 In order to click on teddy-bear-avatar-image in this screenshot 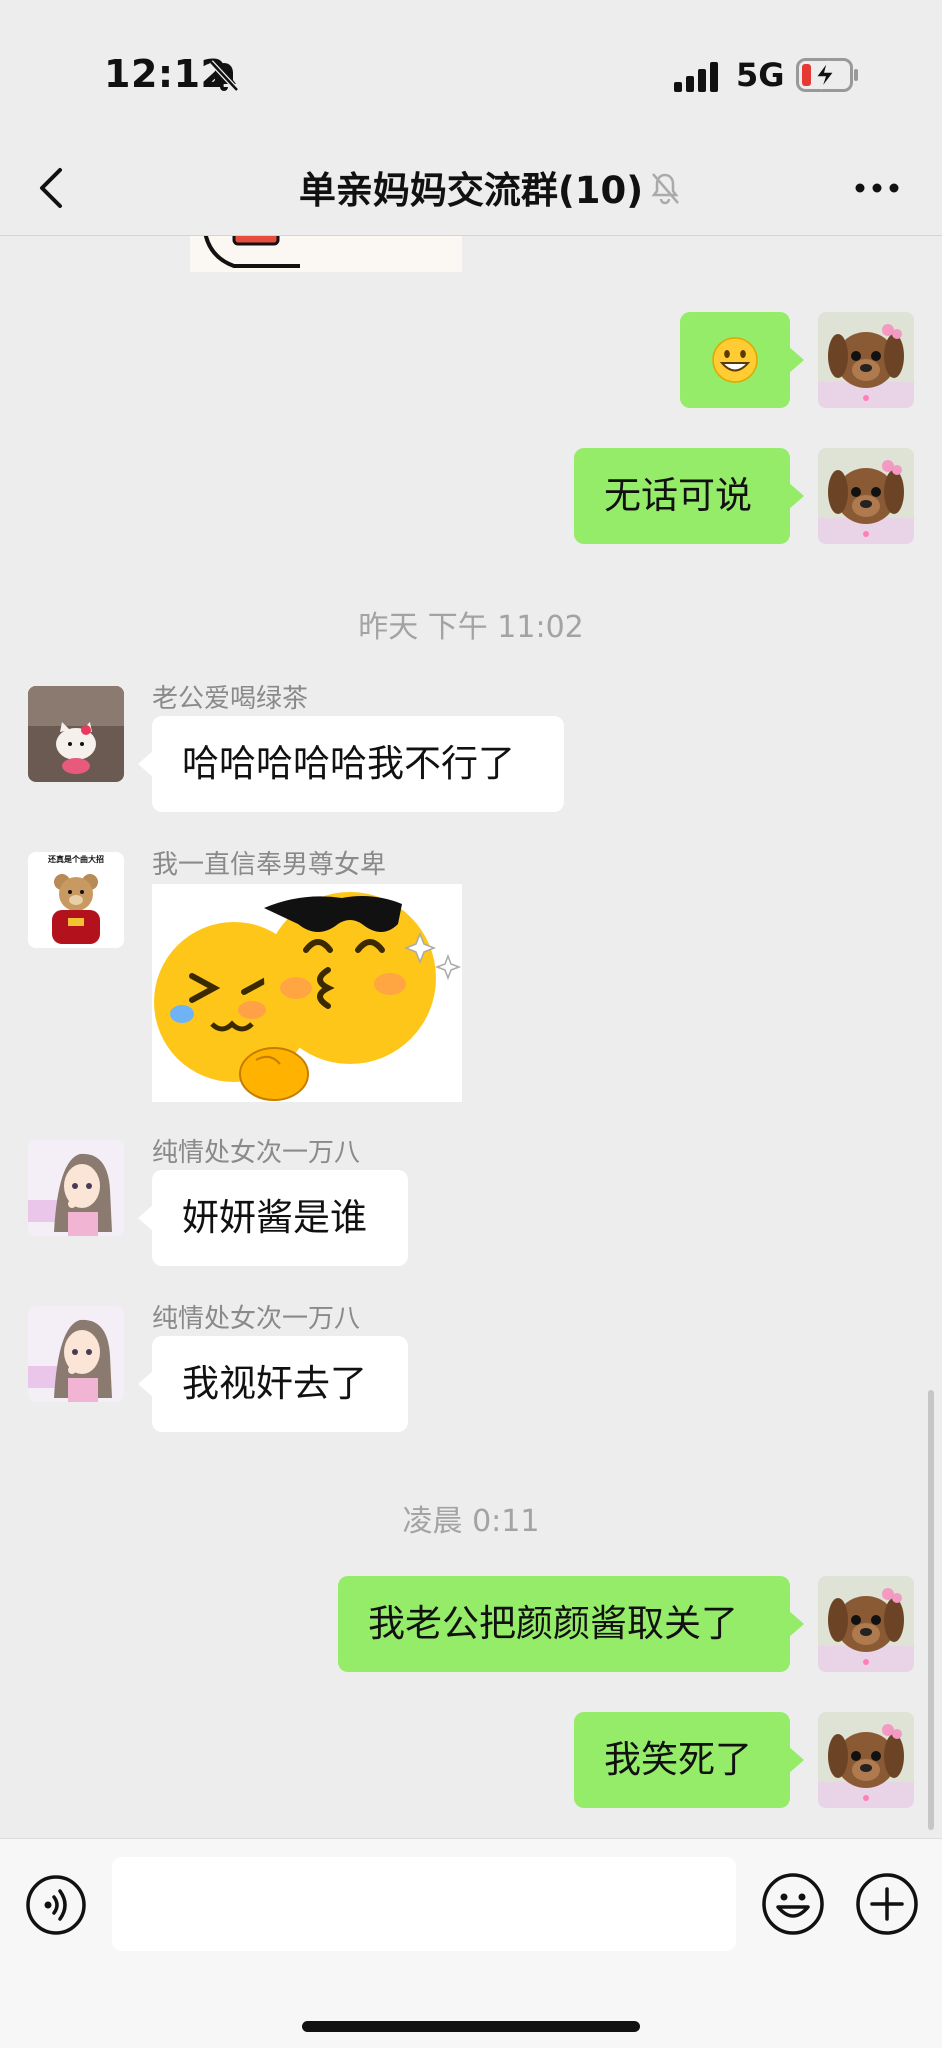, I will do `click(76, 900)`.